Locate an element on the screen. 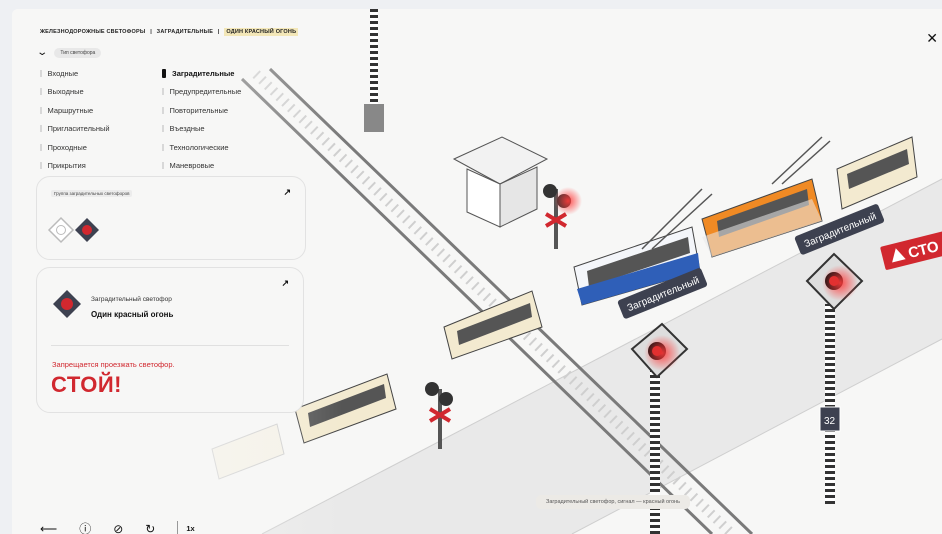 The width and height of the screenshot is (942, 534). back-arrow-icon: ⟵ is located at coordinates (48, 528).